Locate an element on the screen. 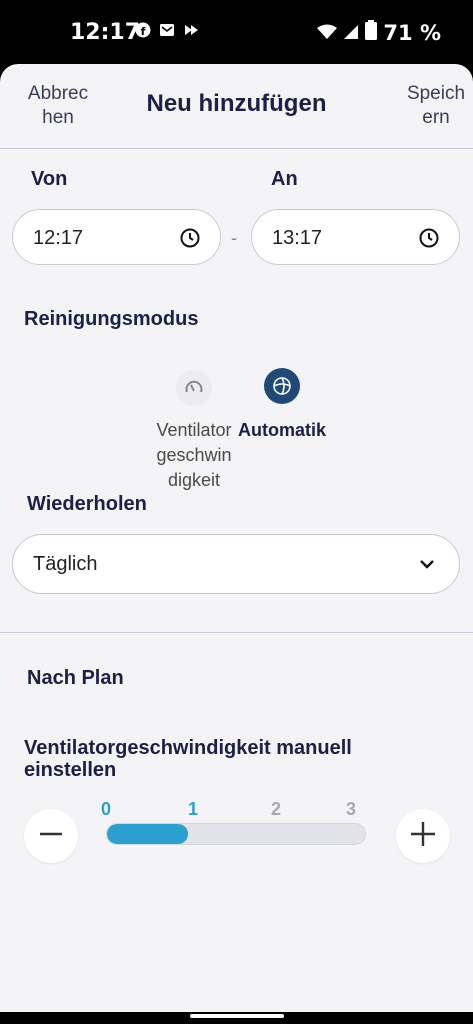 This screenshot has height=1024, width=473. to-time-field: 13:17 is located at coordinates (355, 237).